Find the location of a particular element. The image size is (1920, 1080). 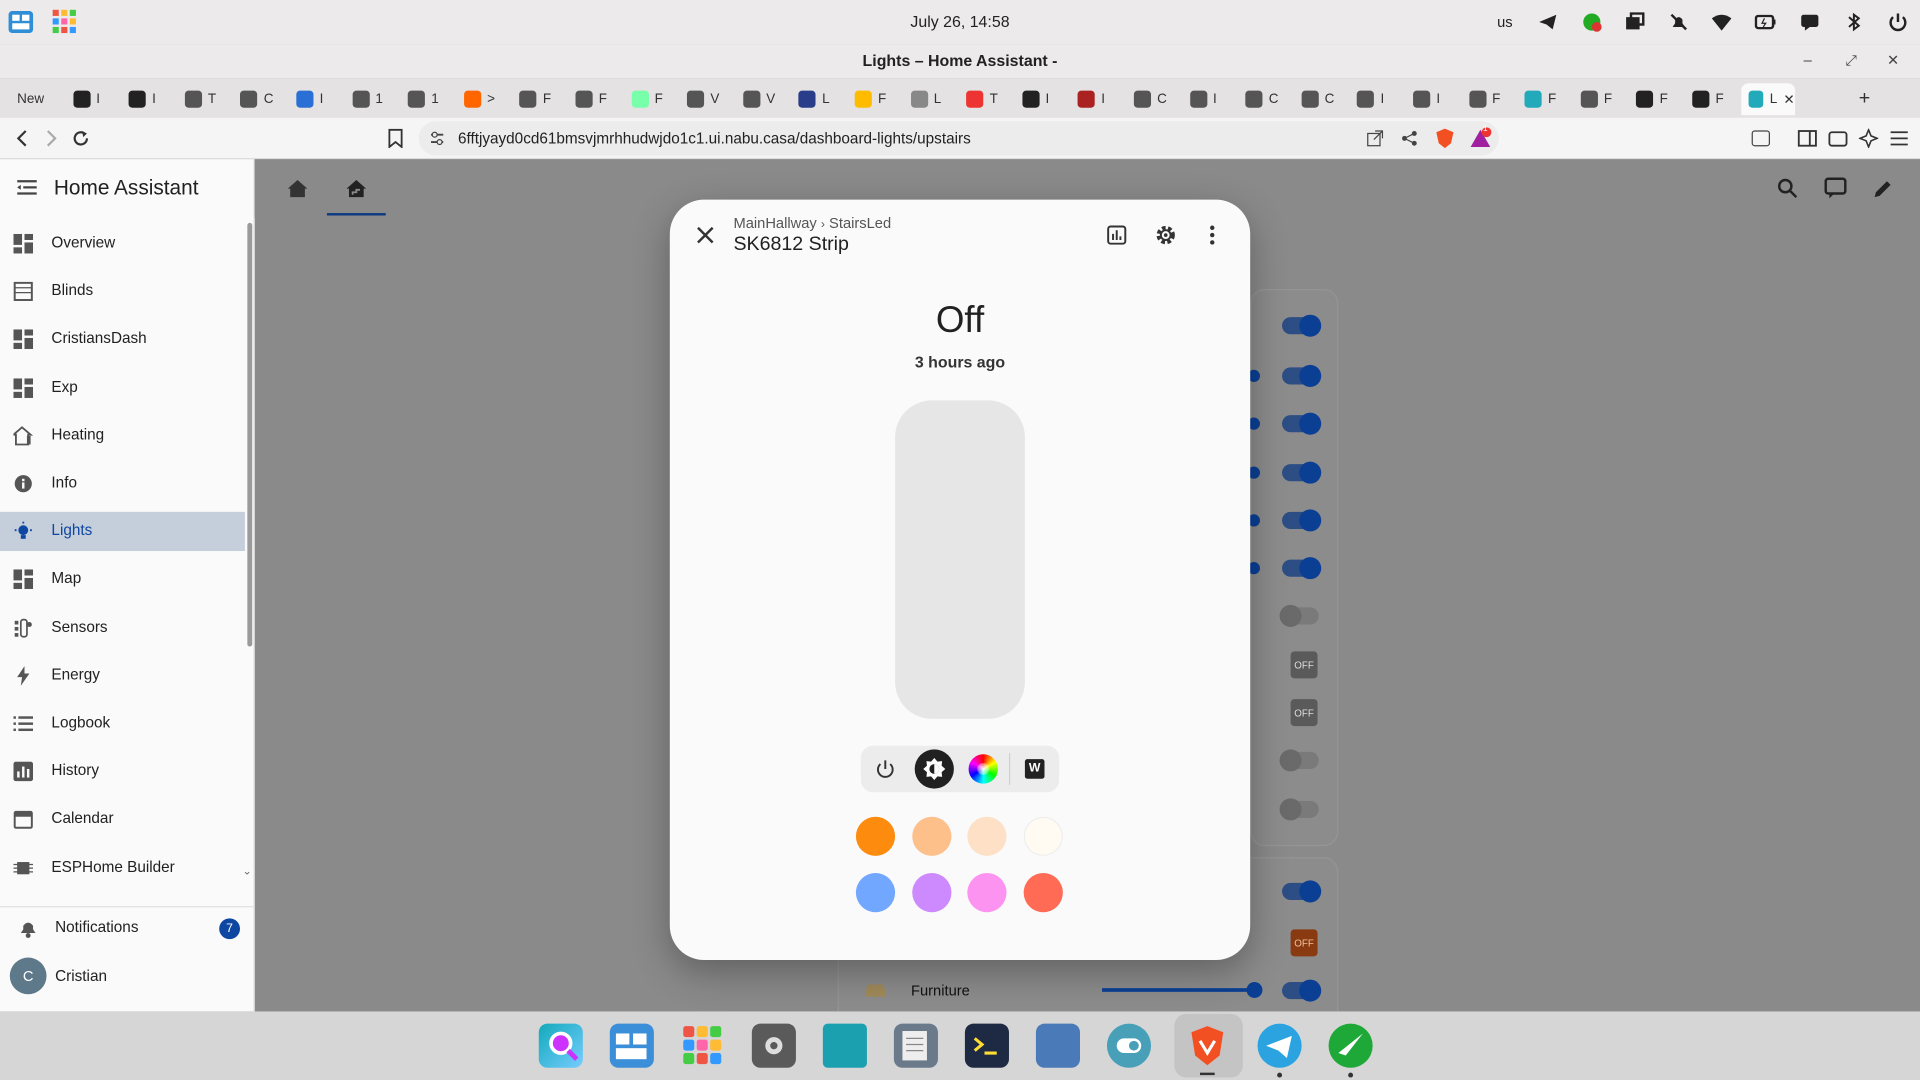

chat-tray-icon is located at coordinates (1810, 22).